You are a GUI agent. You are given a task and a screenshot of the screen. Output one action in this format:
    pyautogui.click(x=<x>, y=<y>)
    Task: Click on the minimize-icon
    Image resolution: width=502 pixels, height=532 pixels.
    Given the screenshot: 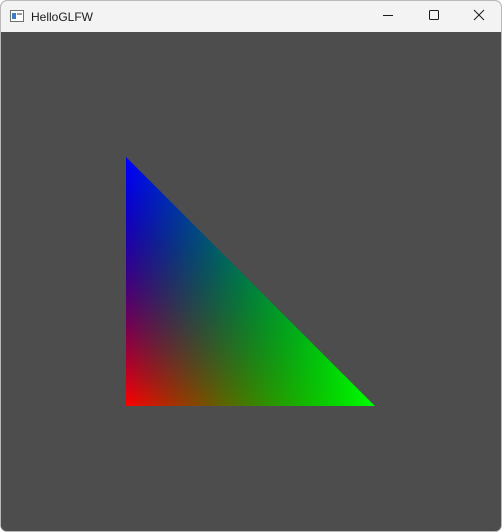 What is the action you would take?
    pyautogui.click(x=388, y=16)
    